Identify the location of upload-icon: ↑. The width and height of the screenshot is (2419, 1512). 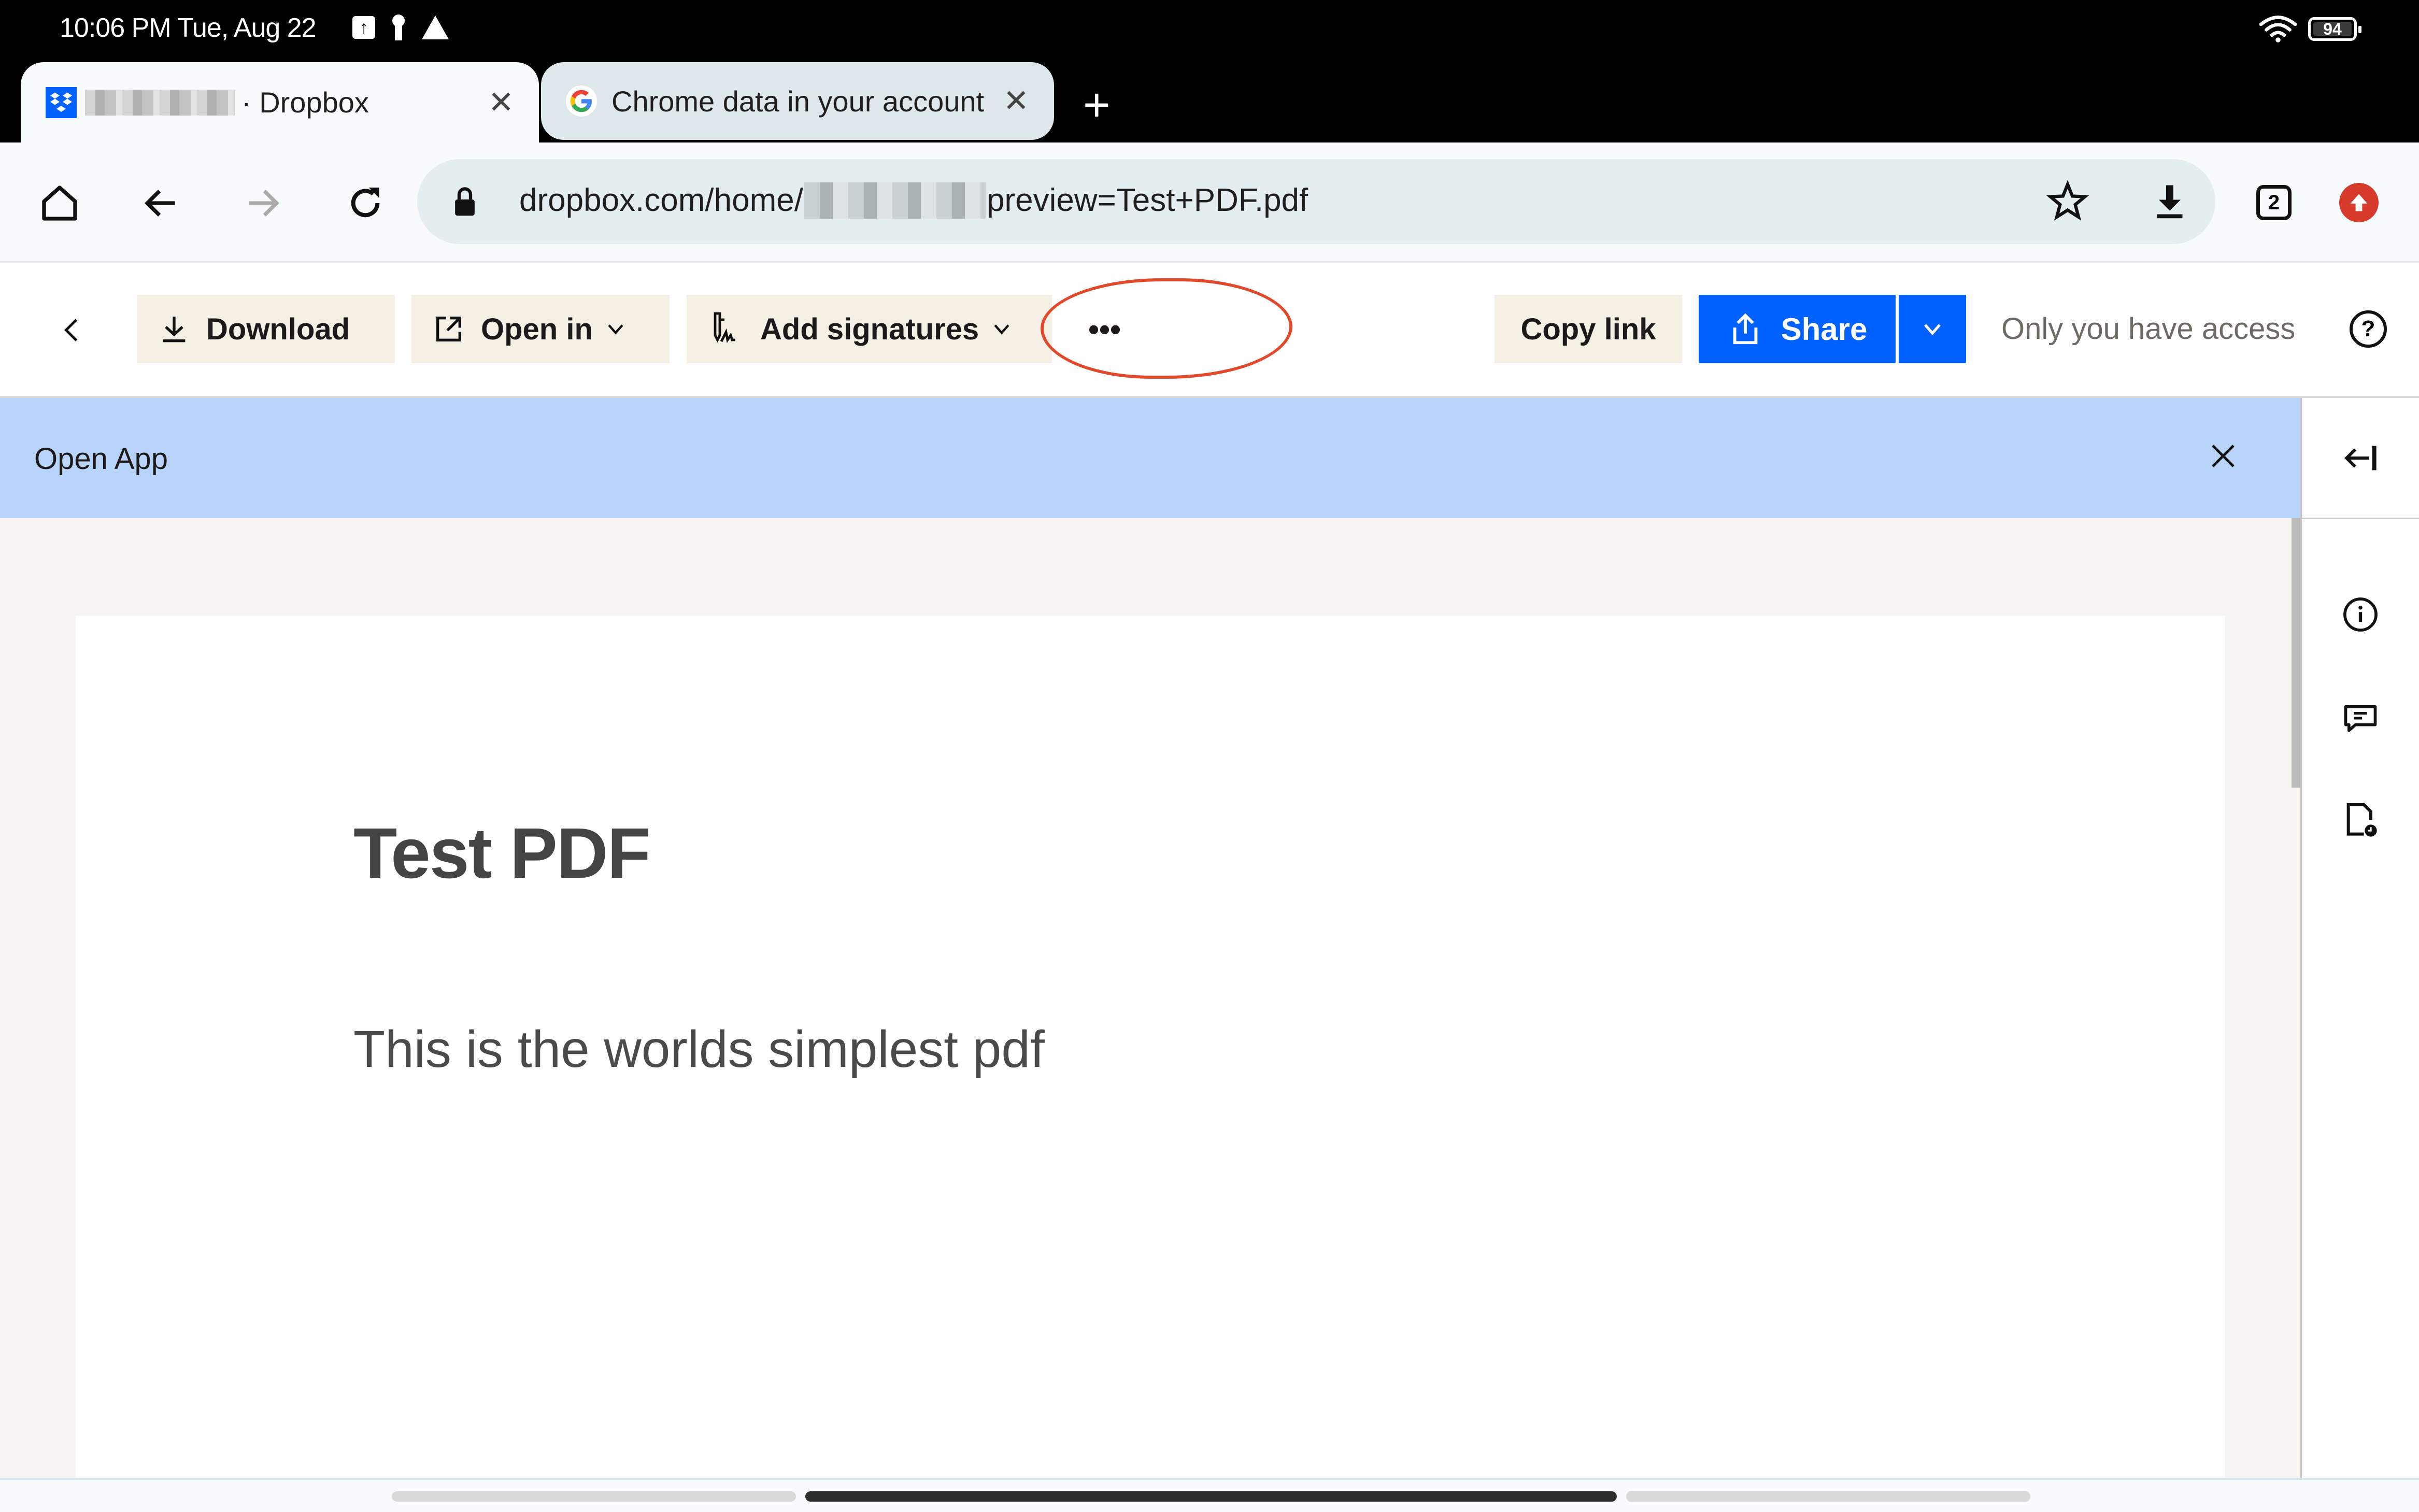
(364, 28).